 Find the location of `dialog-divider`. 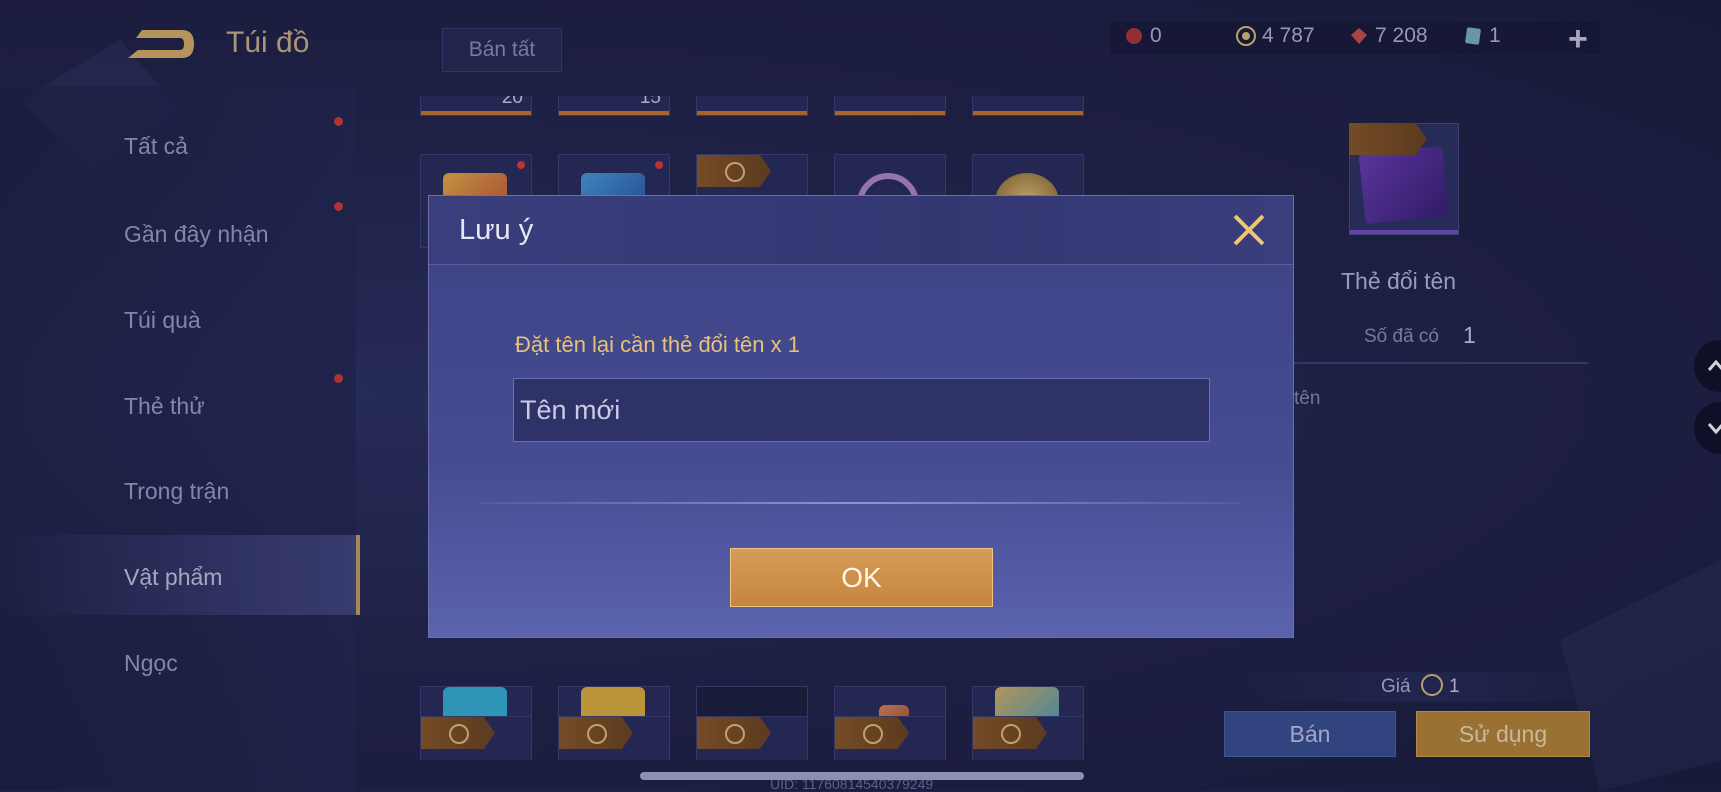

dialog-divider is located at coordinates (860, 503).